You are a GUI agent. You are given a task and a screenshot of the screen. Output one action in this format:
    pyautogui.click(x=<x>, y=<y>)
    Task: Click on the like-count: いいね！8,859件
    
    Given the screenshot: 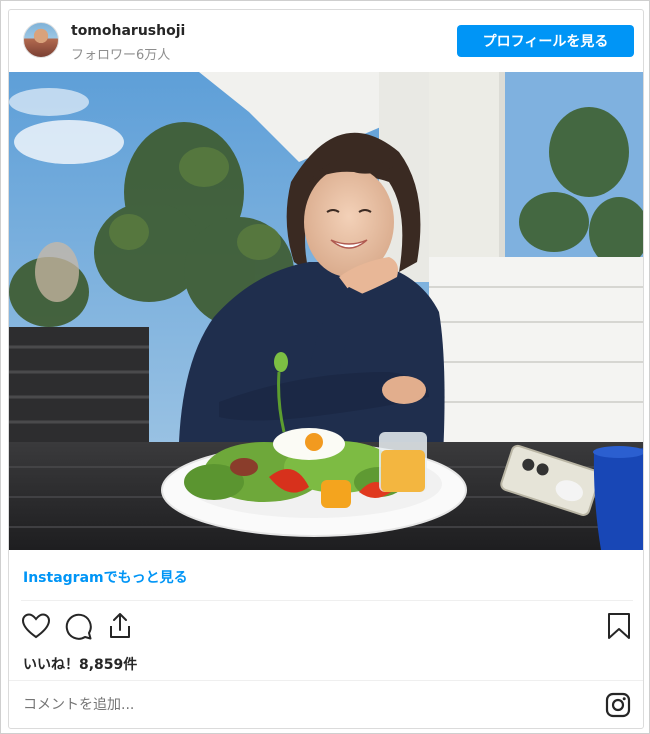 What is the action you would take?
    pyautogui.click(x=80, y=665)
    